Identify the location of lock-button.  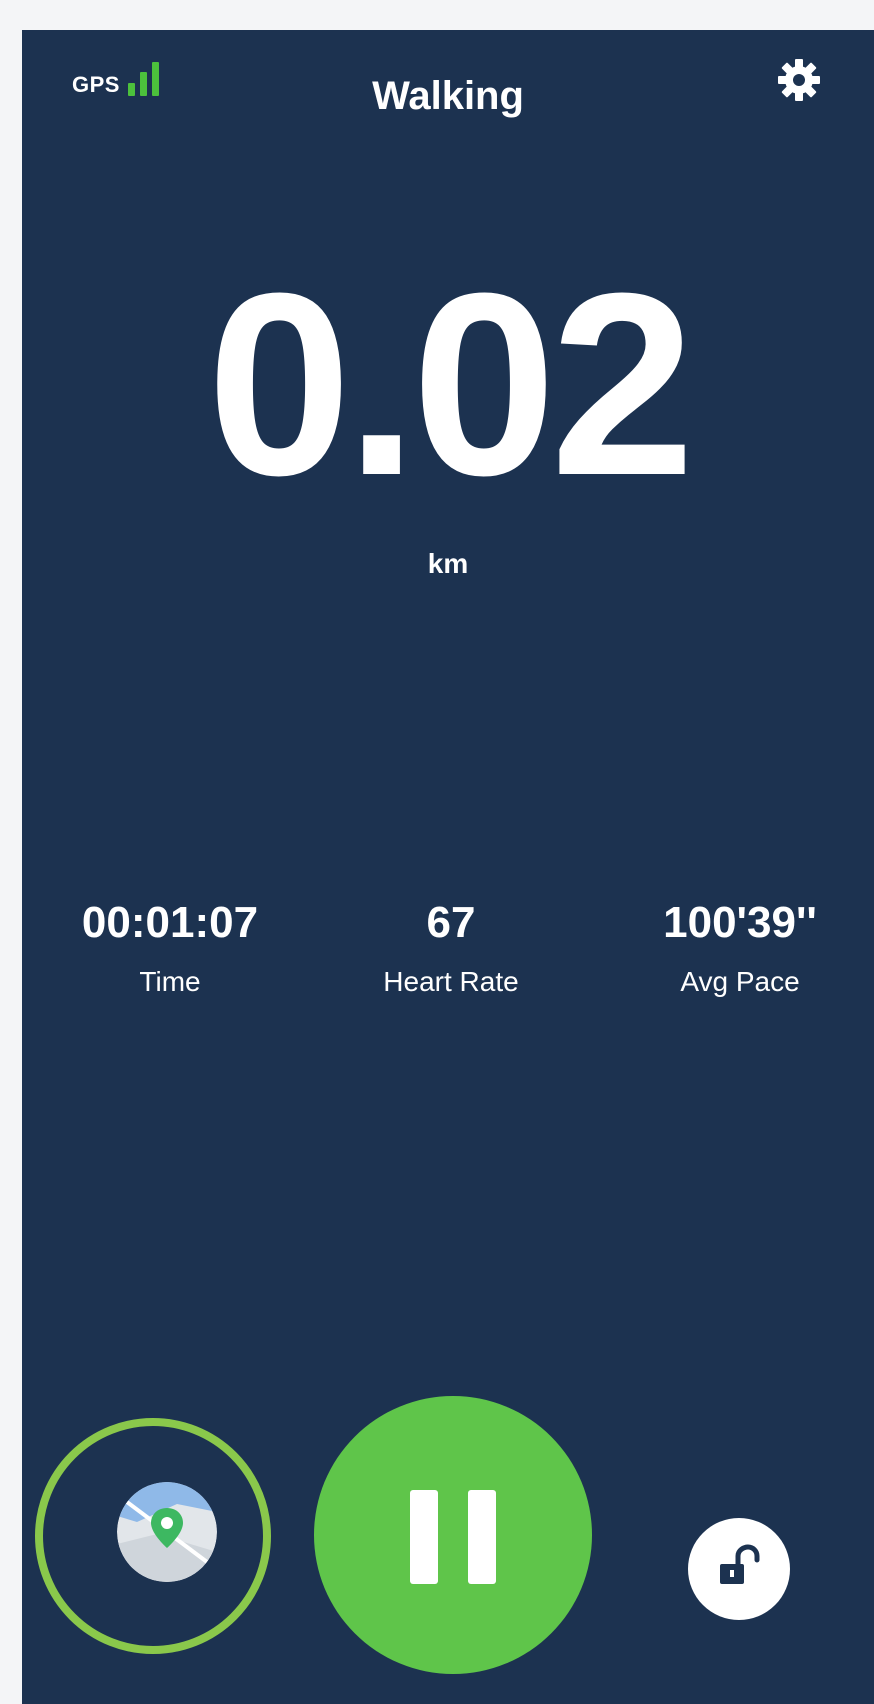
(739, 1569).